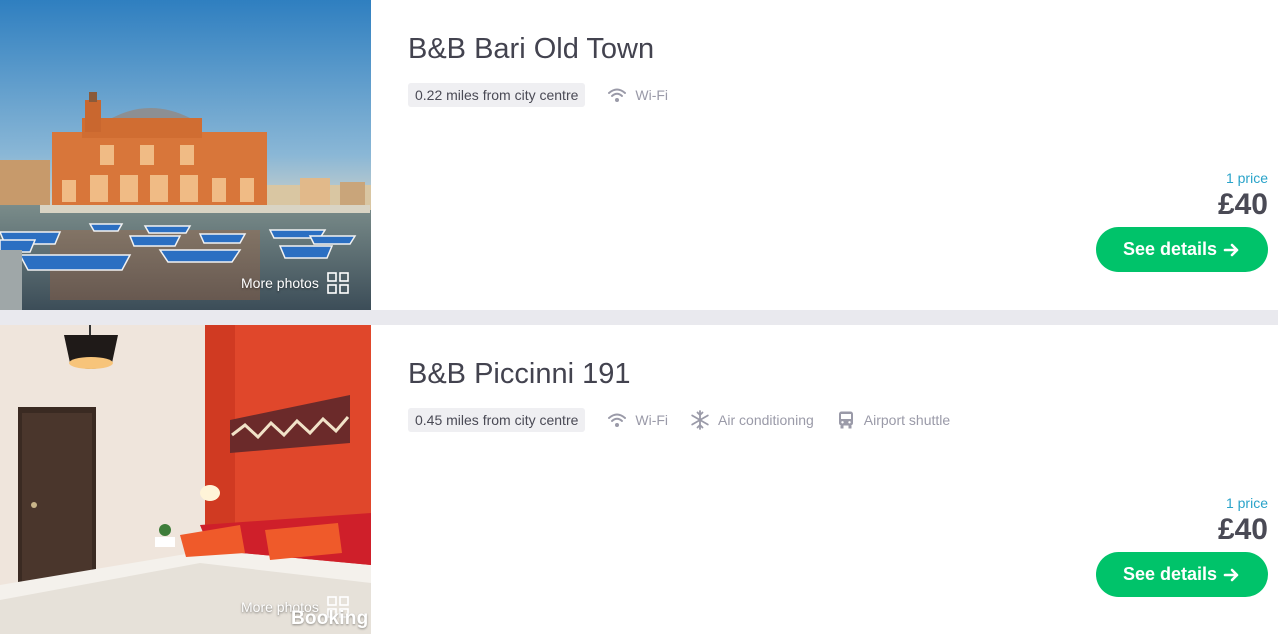 This screenshot has height=634, width=1278. Describe the element at coordinates (497, 420) in the screenshot. I see `distance-badge: 0.45 miles from city centre` at that location.